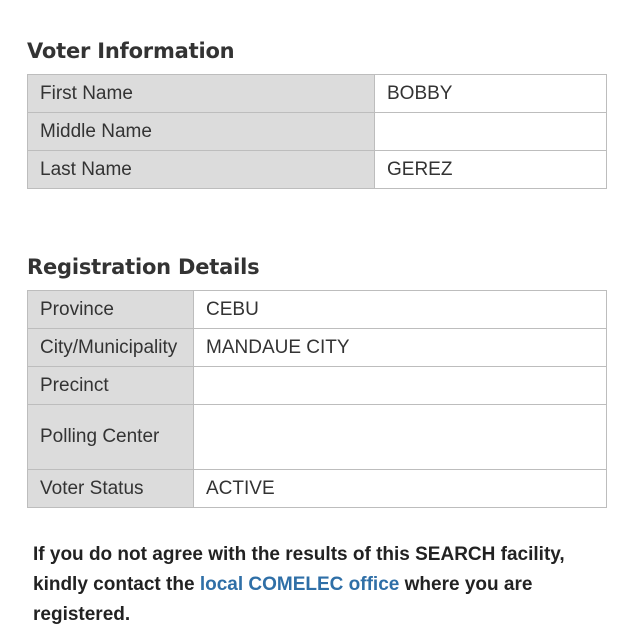  What do you see at coordinates (400, 309) in the screenshot?
I see `province-value: CEBU` at bounding box center [400, 309].